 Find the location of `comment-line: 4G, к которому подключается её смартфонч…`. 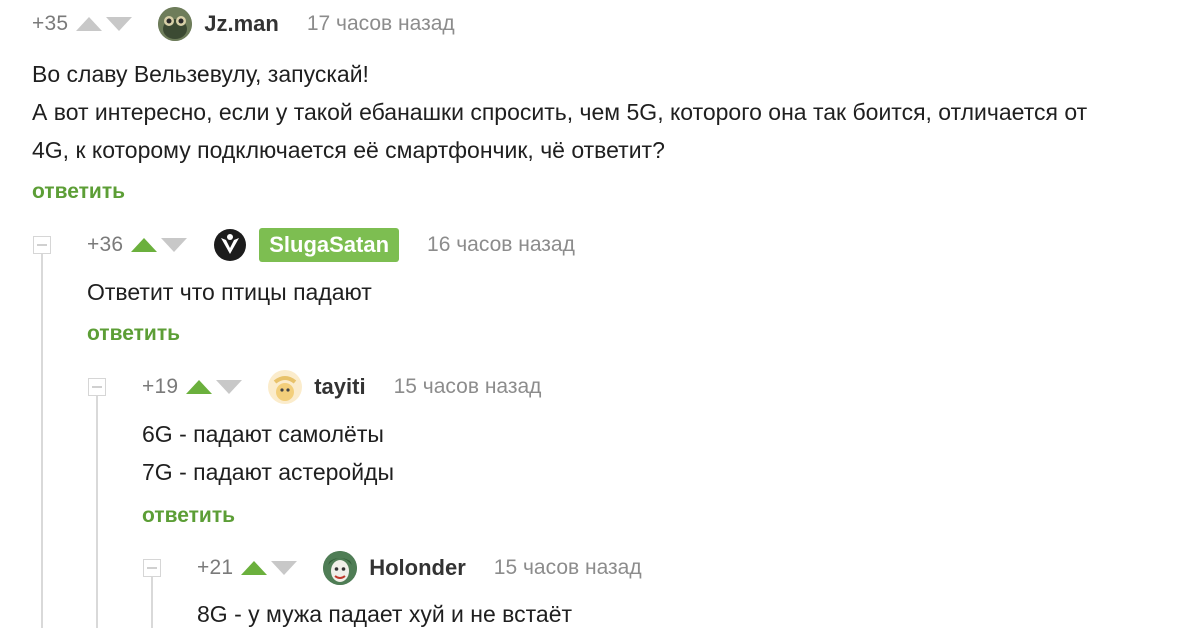

comment-line: 4G, к которому подключается её смартфонч… is located at coordinates (348, 150).